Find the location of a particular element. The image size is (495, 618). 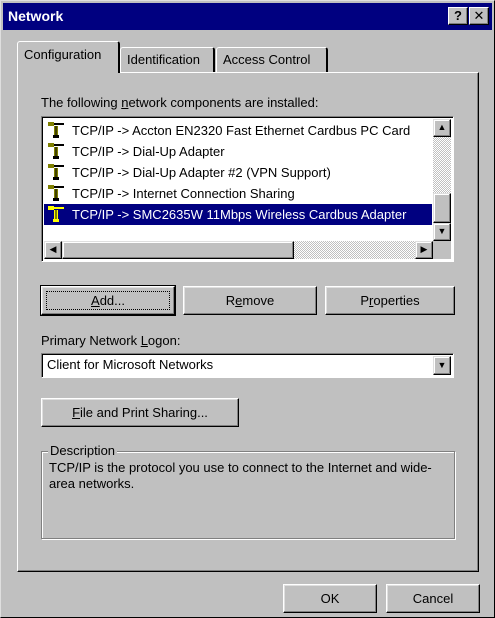

vertical-scroll-thumb is located at coordinates (442, 208).